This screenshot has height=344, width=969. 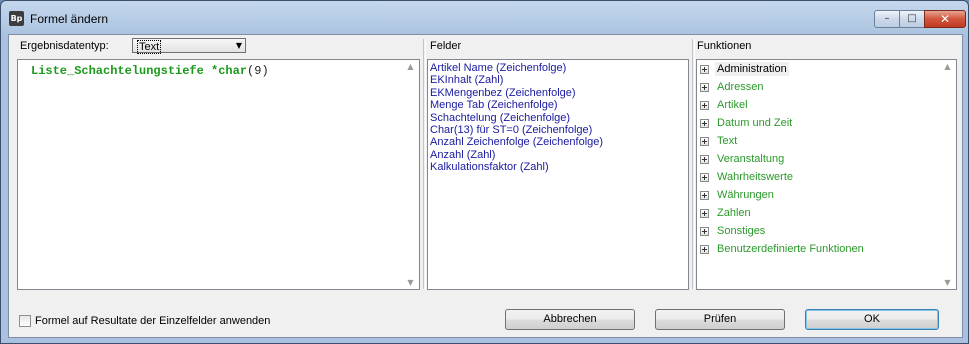 What do you see at coordinates (64, 46) in the screenshot?
I see `result-type-label: Ergebnisdatentyp:` at bounding box center [64, 46].